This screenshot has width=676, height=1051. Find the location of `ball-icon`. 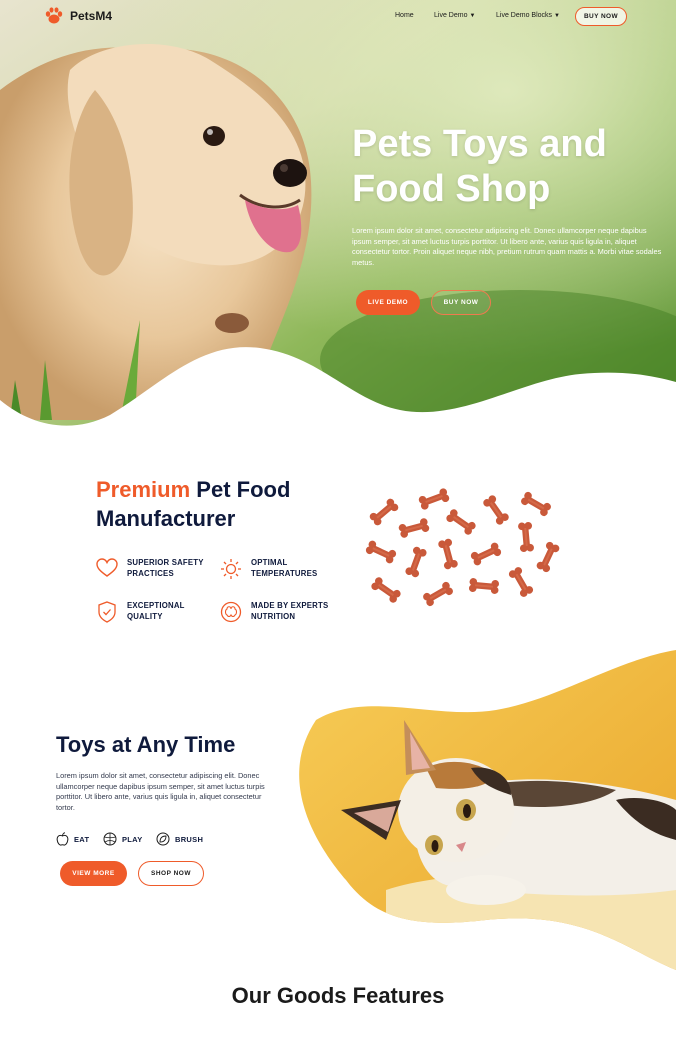

ball-icon is located at coordinates (110, 839).